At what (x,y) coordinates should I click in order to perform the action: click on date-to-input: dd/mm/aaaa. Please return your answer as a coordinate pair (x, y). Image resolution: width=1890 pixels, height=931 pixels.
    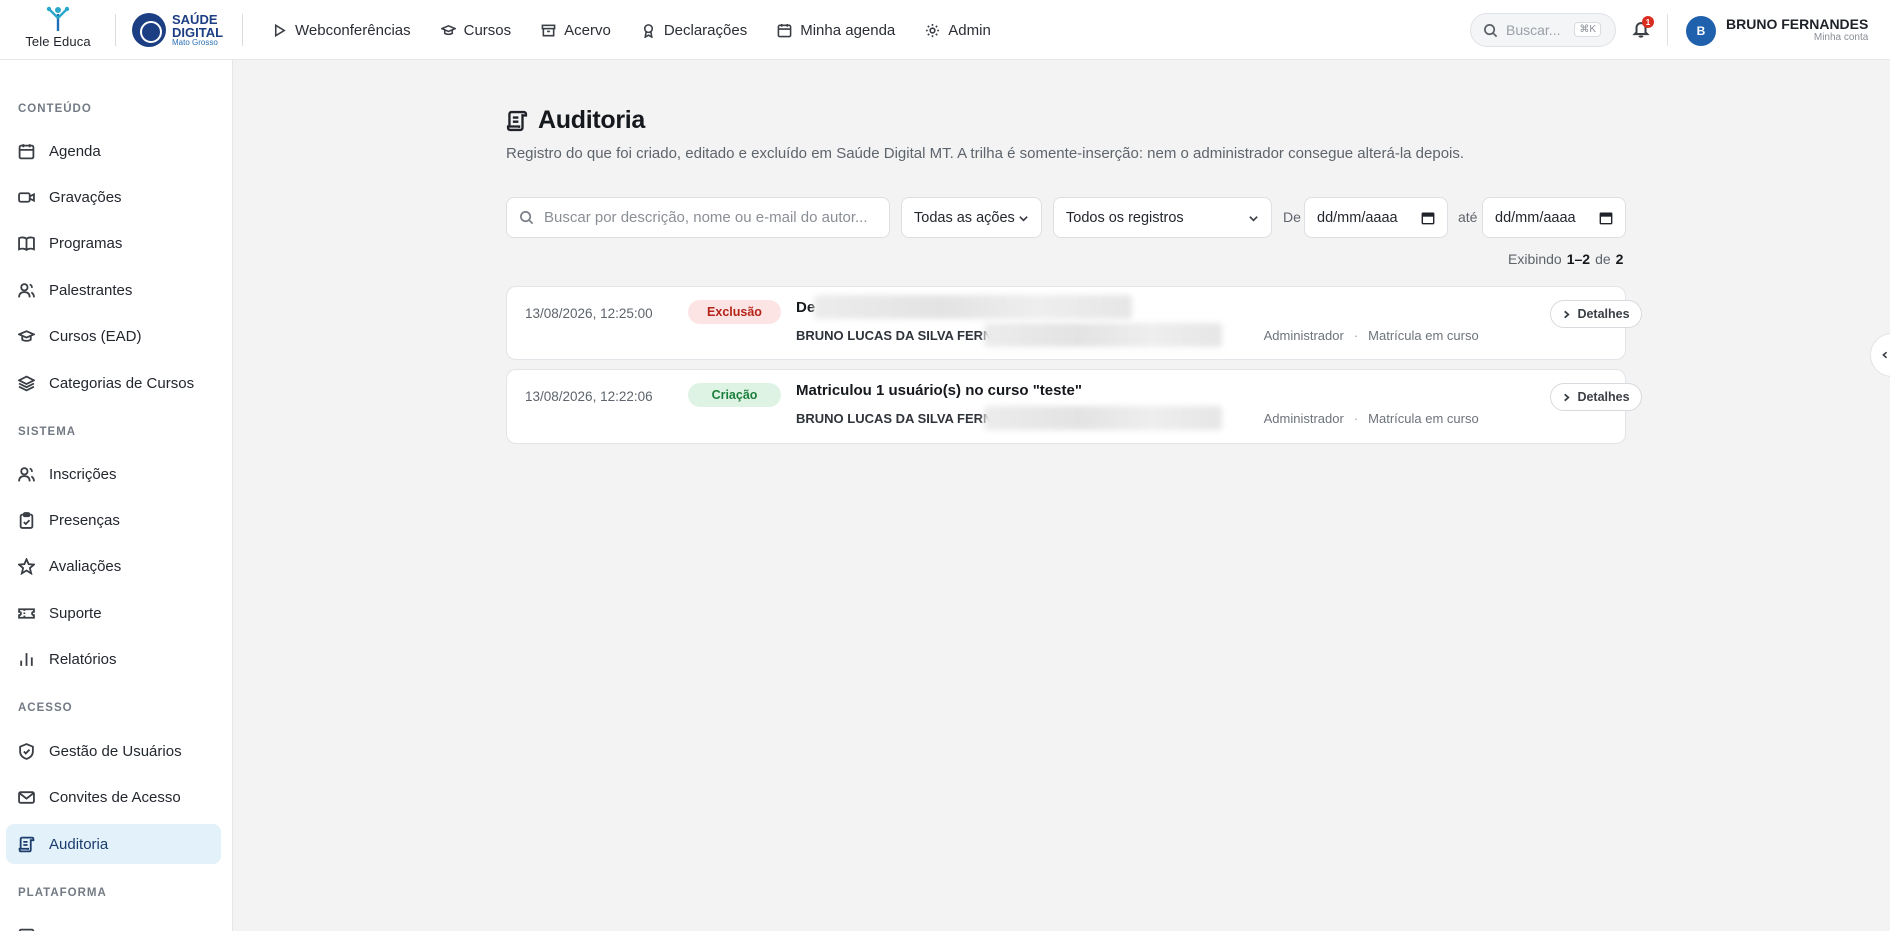
    Looking at the image, I should click on (1554, 217).